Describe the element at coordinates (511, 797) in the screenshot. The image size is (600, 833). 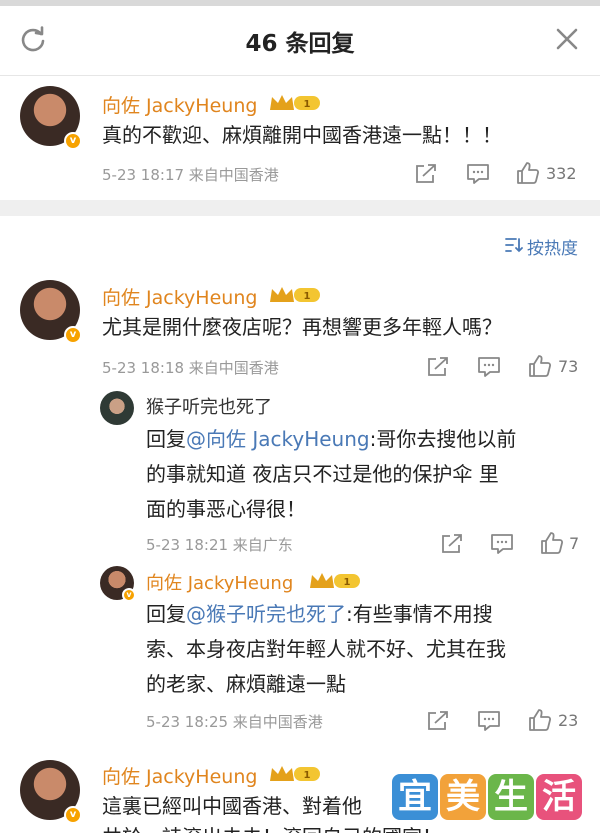
I see `watermark-char: 生` at that location.